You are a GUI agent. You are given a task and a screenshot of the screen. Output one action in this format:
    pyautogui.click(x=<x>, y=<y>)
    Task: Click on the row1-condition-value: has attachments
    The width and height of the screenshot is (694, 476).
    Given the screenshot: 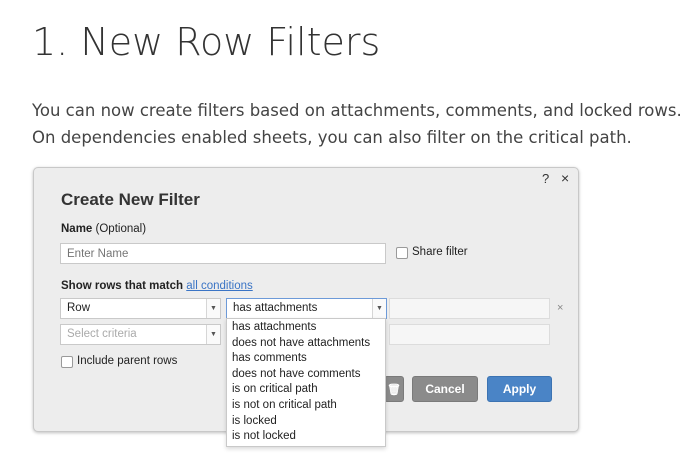 What is the action you would take?
    pyautogui.click(x=275, y=308)
    